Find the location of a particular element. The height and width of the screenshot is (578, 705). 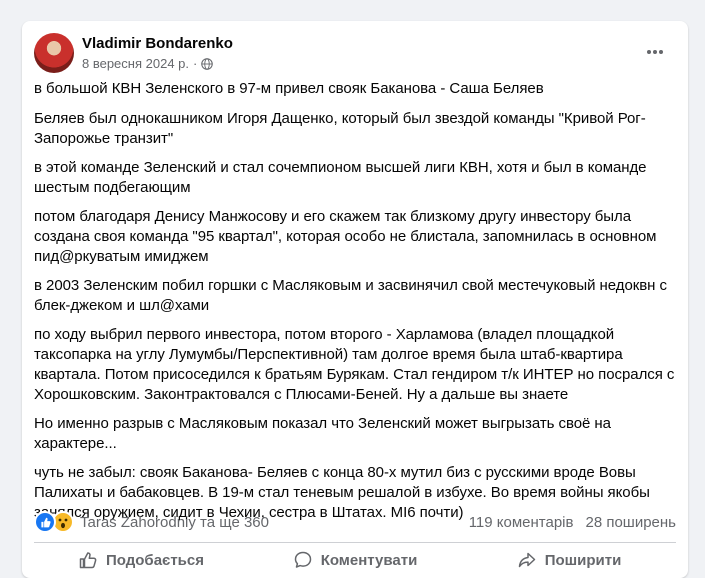

like-label: Подобається is located at coordinates (155, 560).